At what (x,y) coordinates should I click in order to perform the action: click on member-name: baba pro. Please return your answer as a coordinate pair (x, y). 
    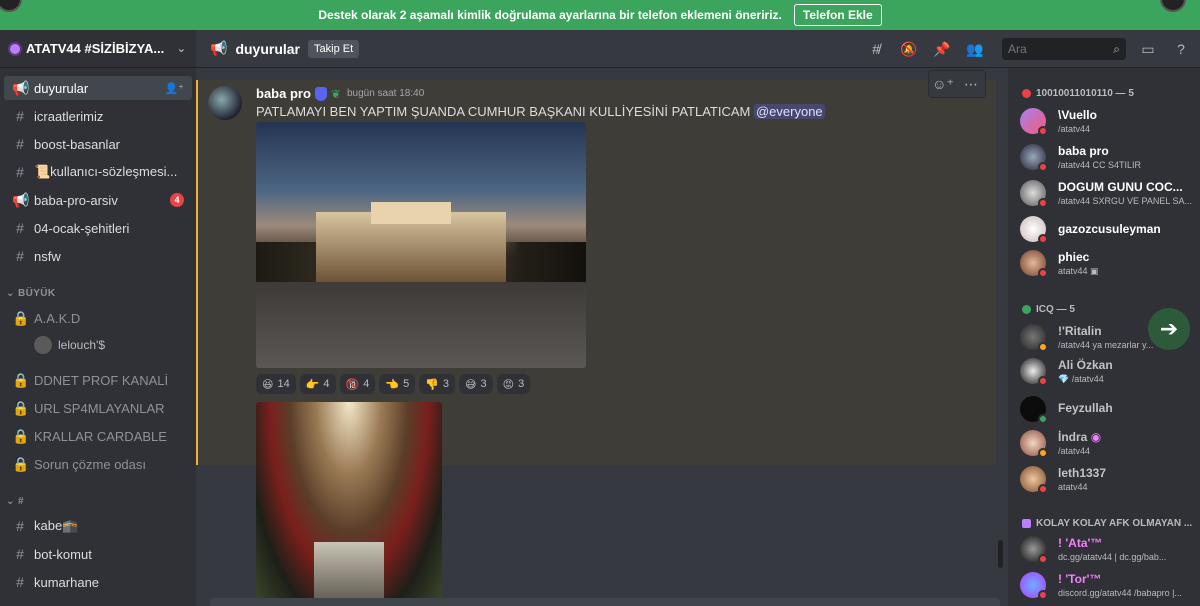
    Looking at the image, I should click on (1083, 151).